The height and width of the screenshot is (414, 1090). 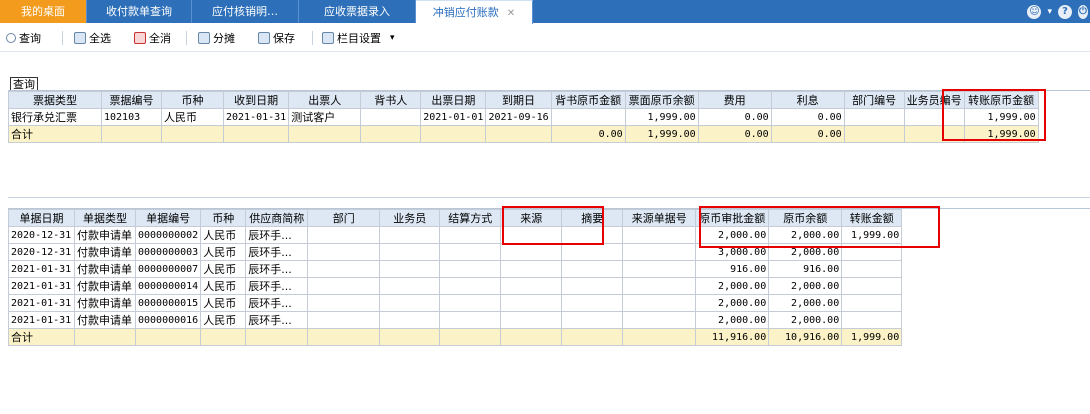 I want to click on tab-offset-payable: 冲销应付账款 ✕, so click(x=474, y=12).